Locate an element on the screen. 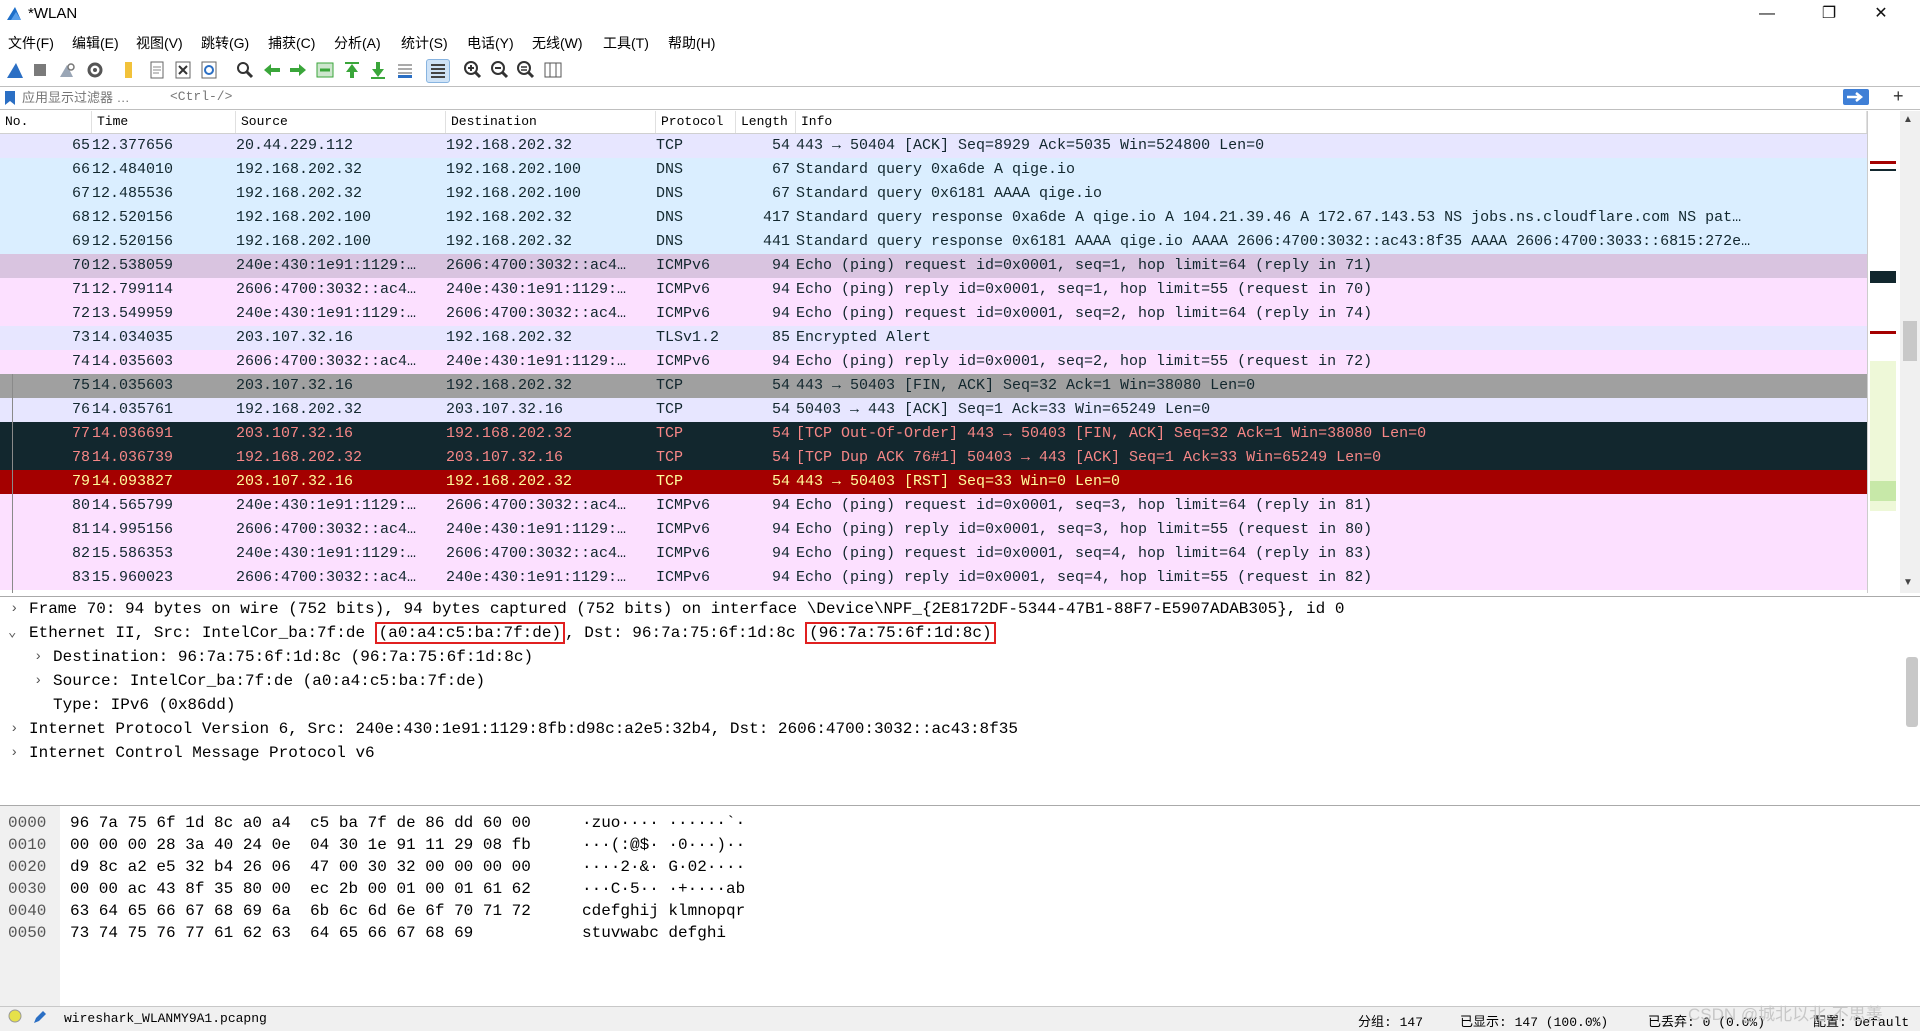  expert-info-led-icon is located at coordinates (15, 1017).